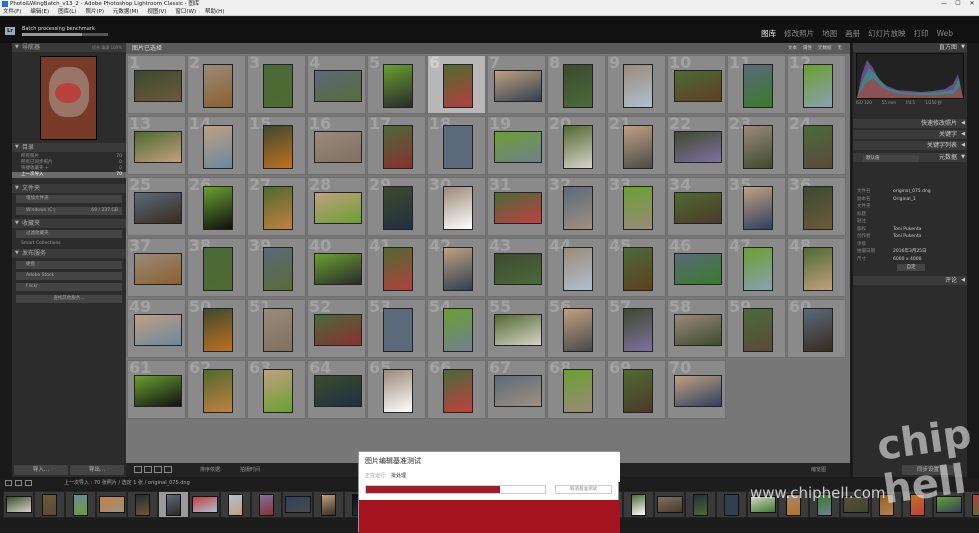 Image resolution: width=979 pixels, height=533 pixels. Describe the element at coordinates (216, 206) in the screenshot. I see `grid-cell: 26` at that location.